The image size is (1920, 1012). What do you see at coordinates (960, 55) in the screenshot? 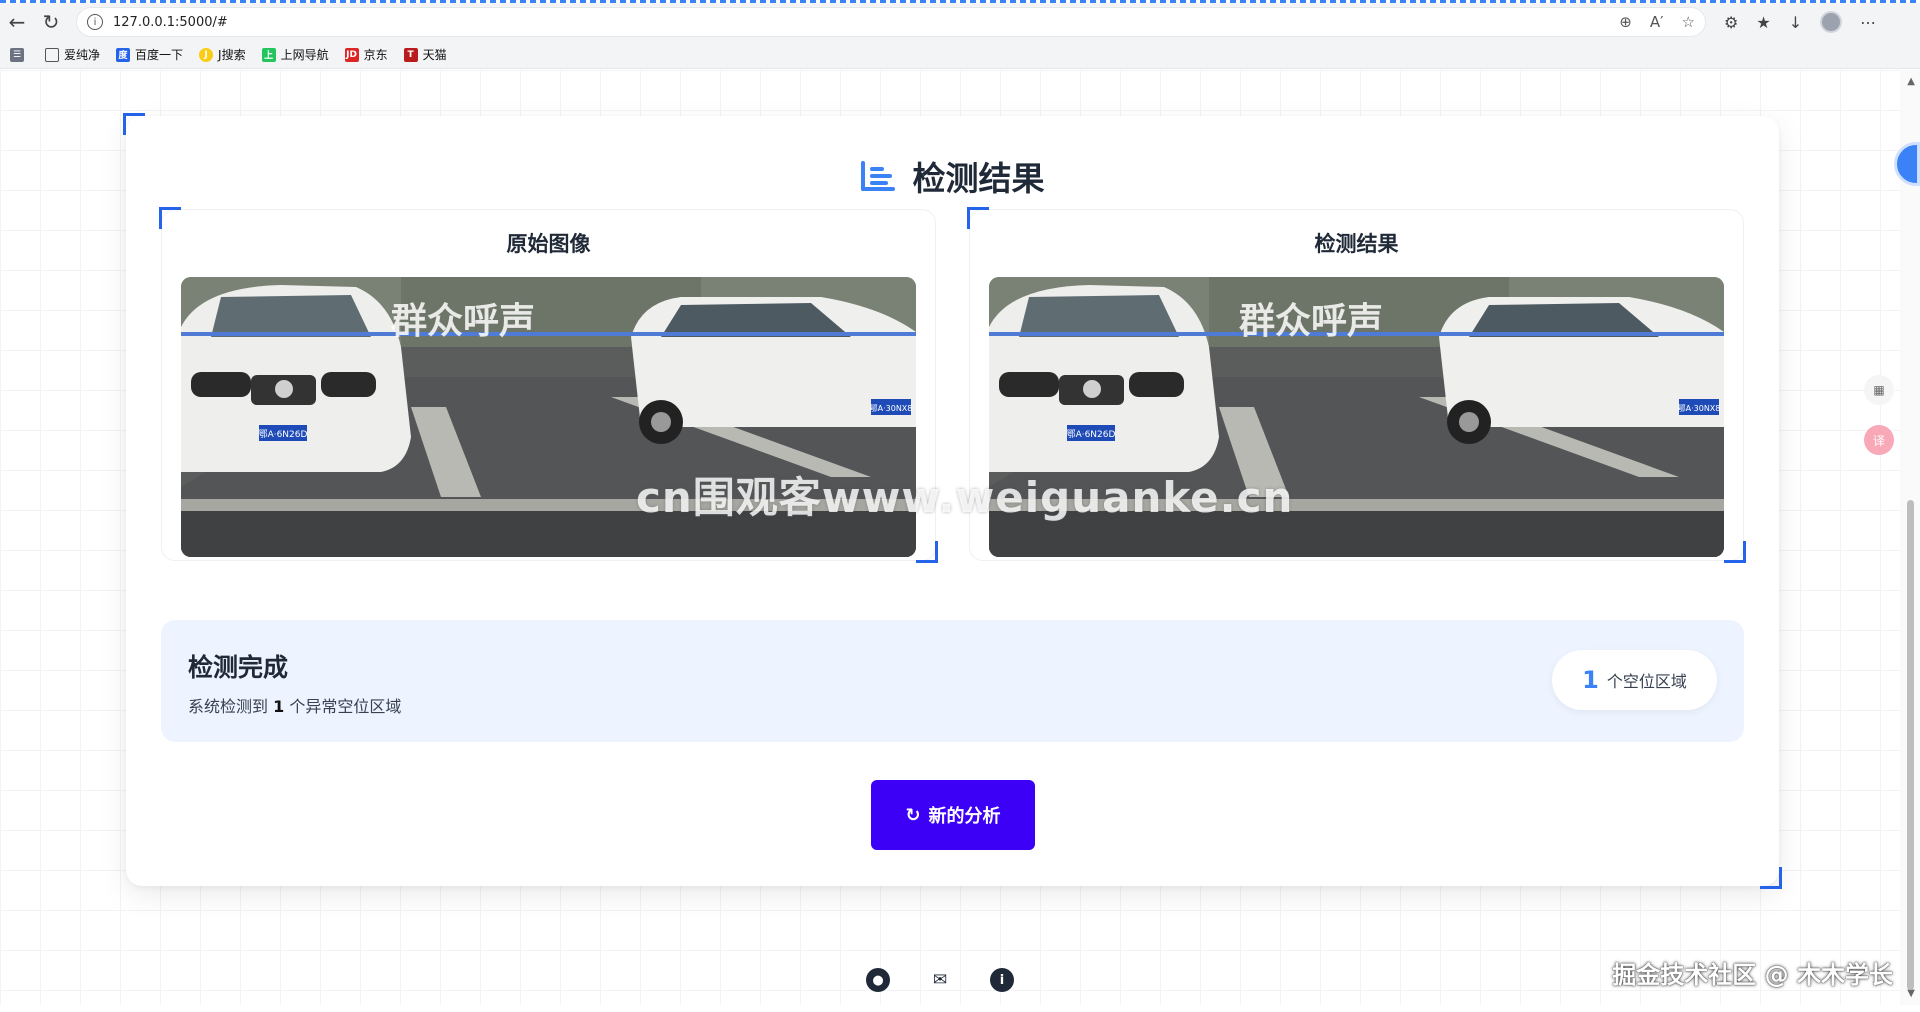
I see `bookmarks-bar: ☰ 爱纯净 度百度一下 J J搜索 上上网导航 JD 京东 T 天猫` at bounding box center [960, 55].